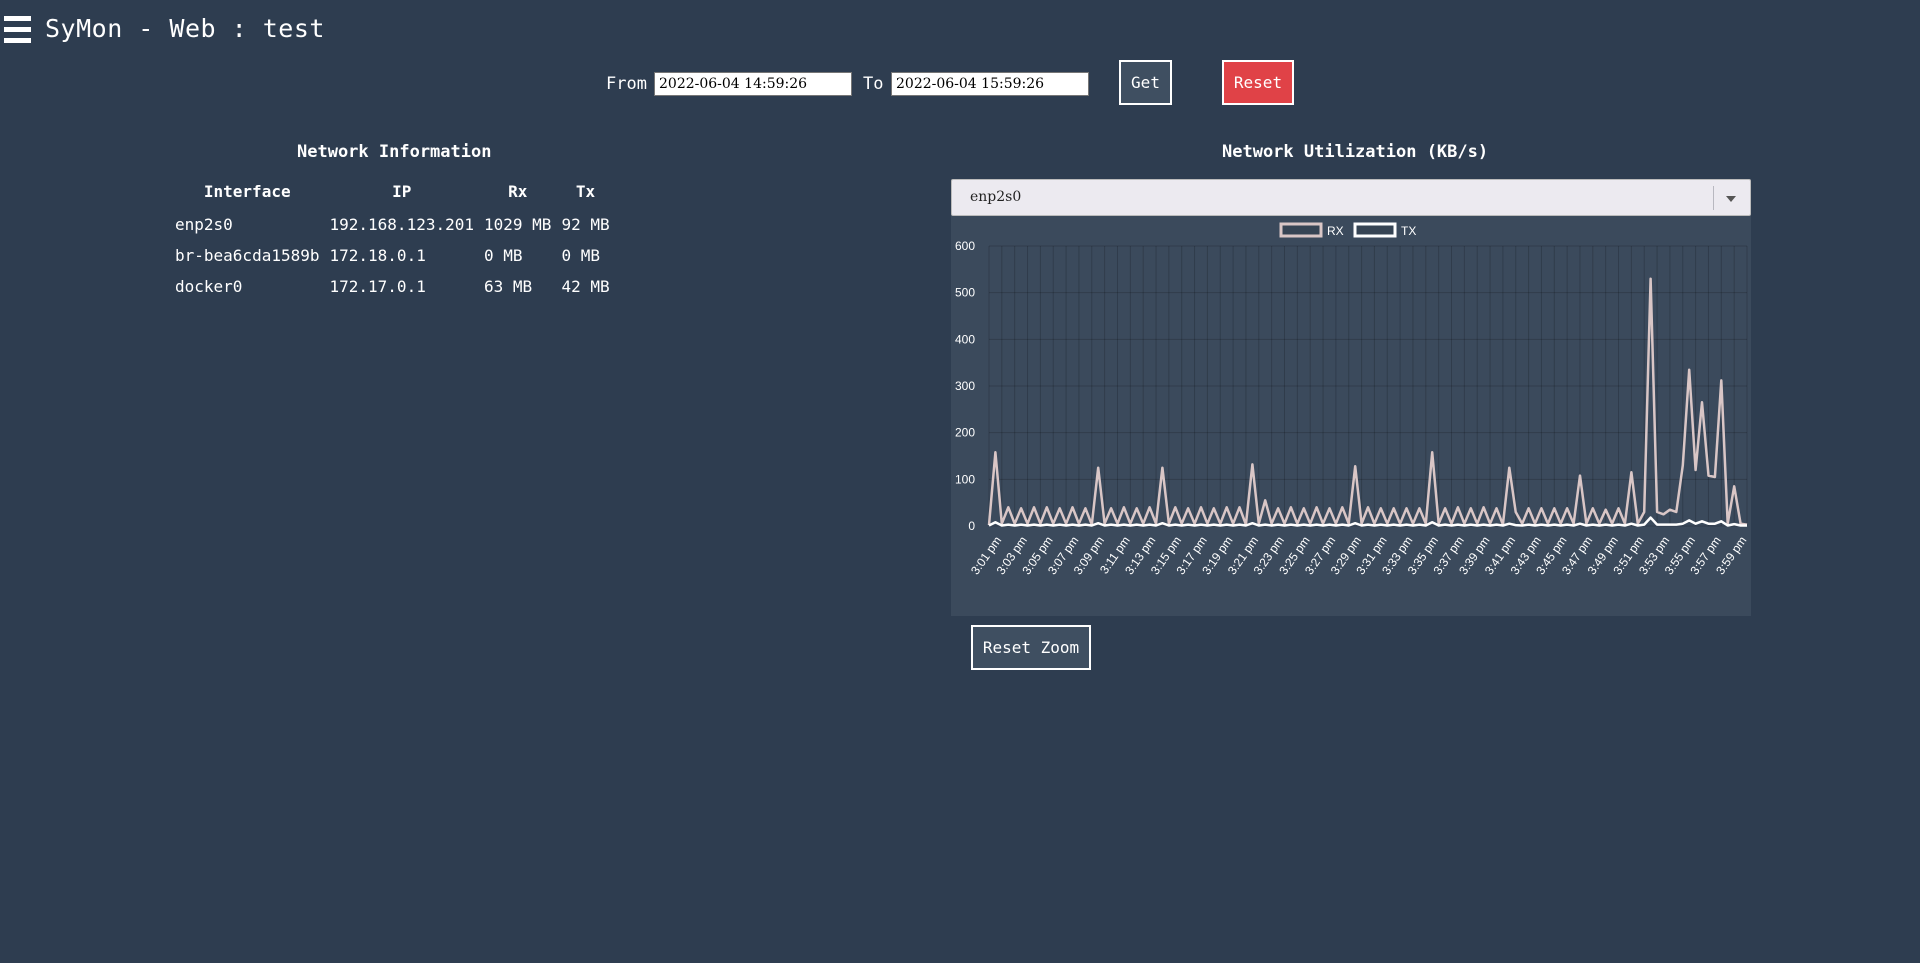 This screenshot has width=1920, height=963. I want to click on interface-cell: br-bea6cda1589b, so click(247, 255).